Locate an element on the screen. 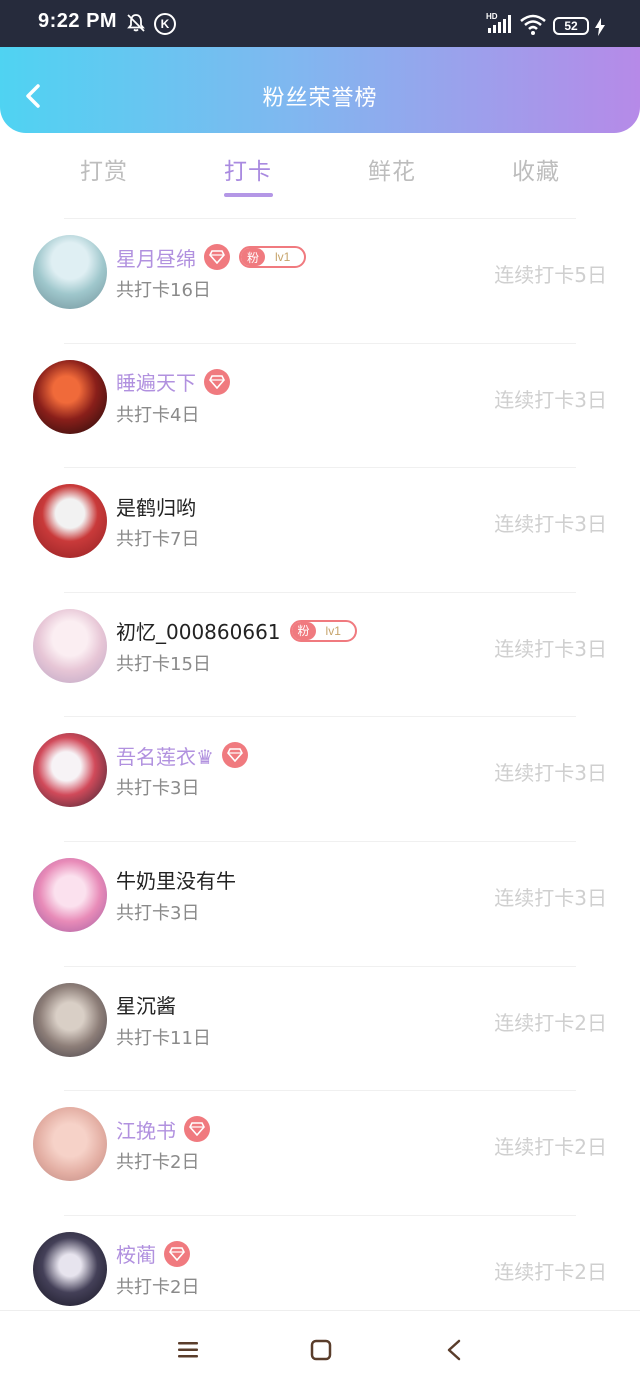  tab-flowers: 鲜花 is located at coordinates (392, 169).